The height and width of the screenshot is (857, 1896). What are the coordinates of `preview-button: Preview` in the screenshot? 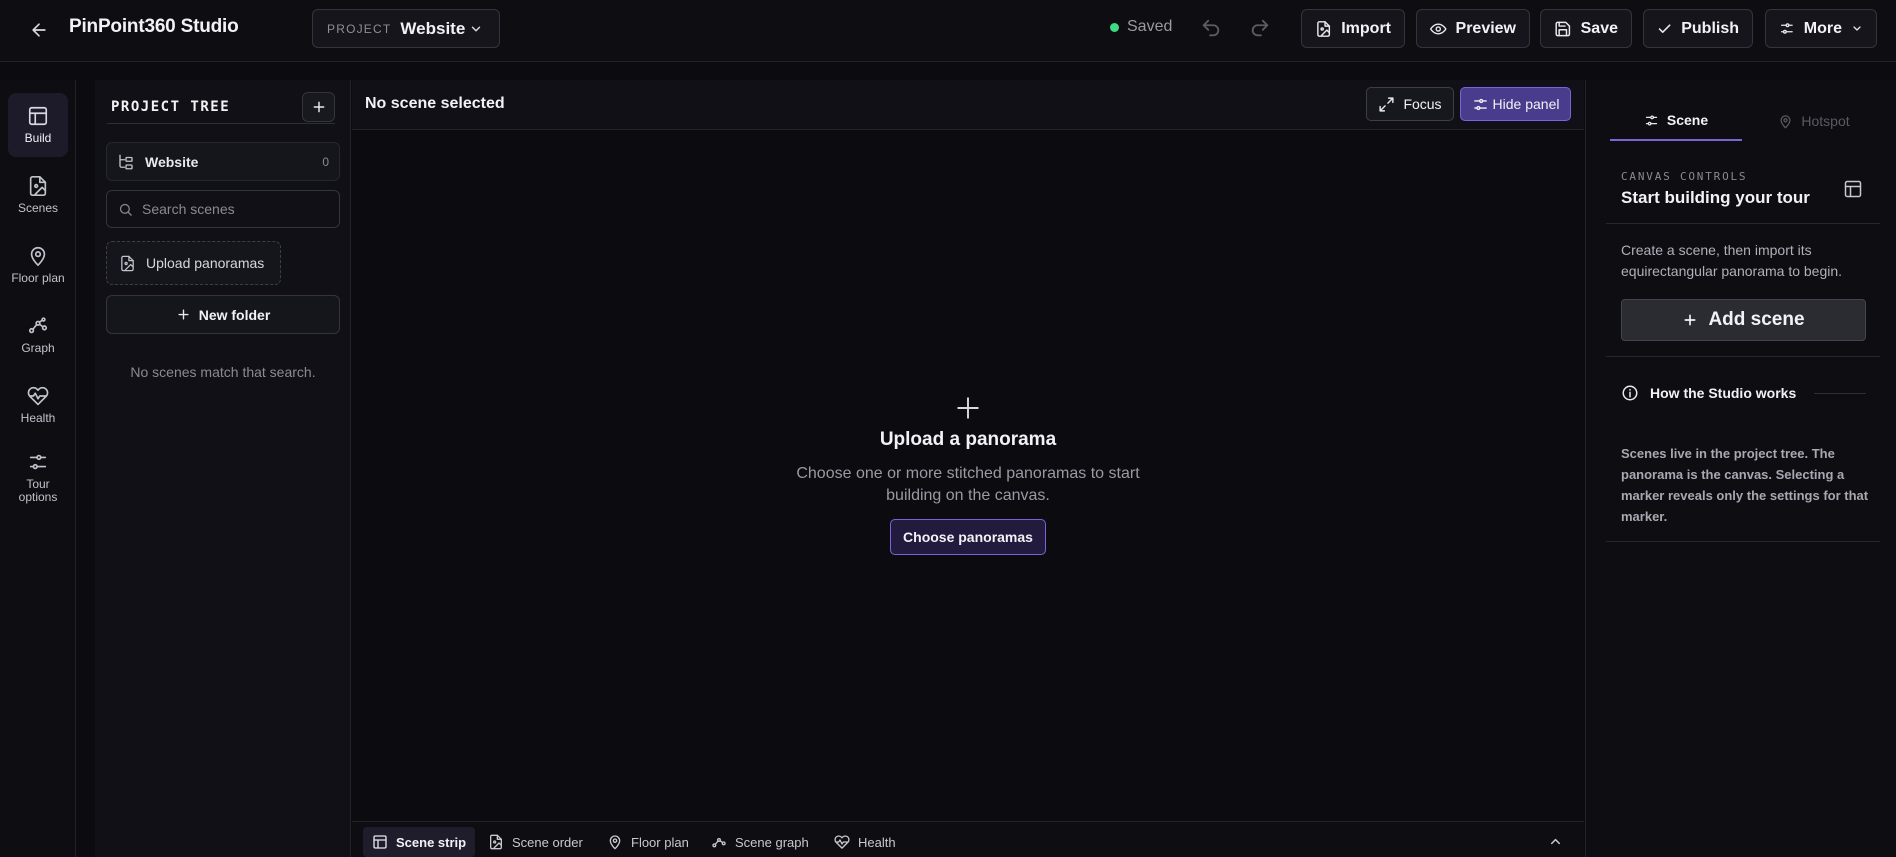 It's located at (1473, 28).